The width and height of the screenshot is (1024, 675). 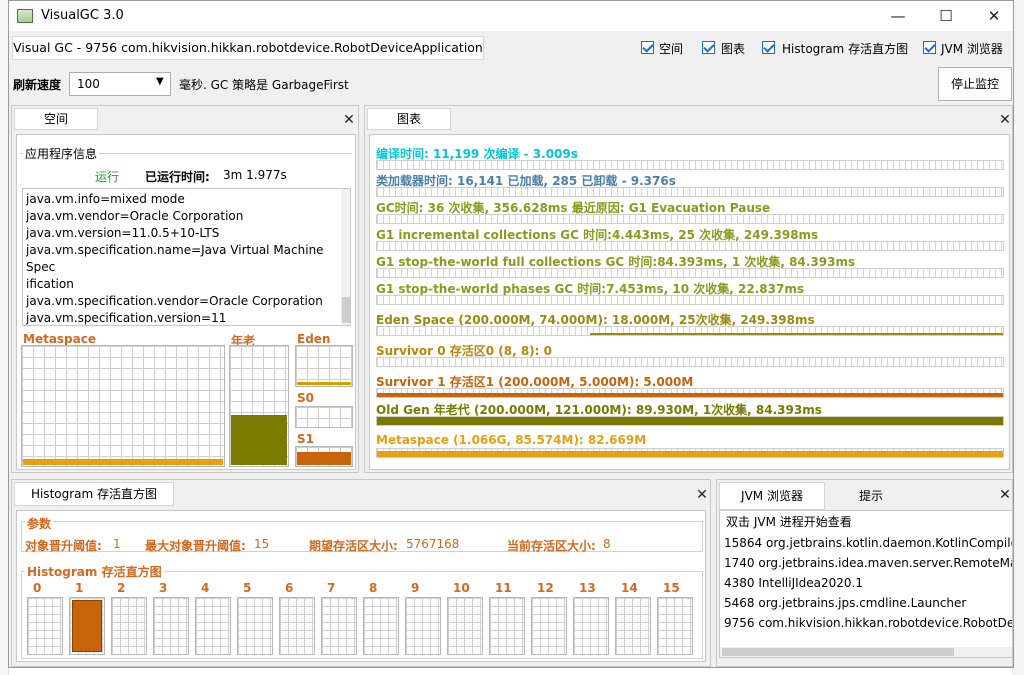 I want to click on prop-line: ification, so click(x=50, y=284).